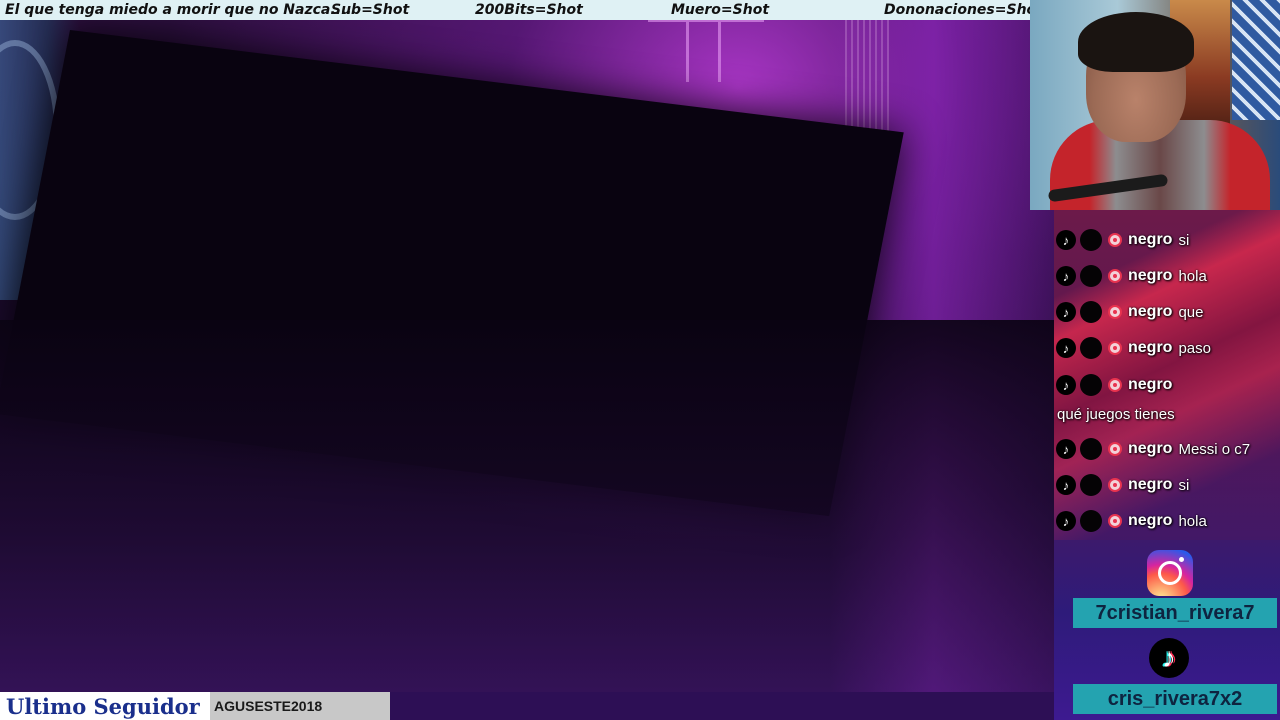 This screenshot has height=720, width=1280. Describe the element at coordinates (529, 10) in the screenshot. I see `ticker-item-bits: 200Bits=Shot` at that location.